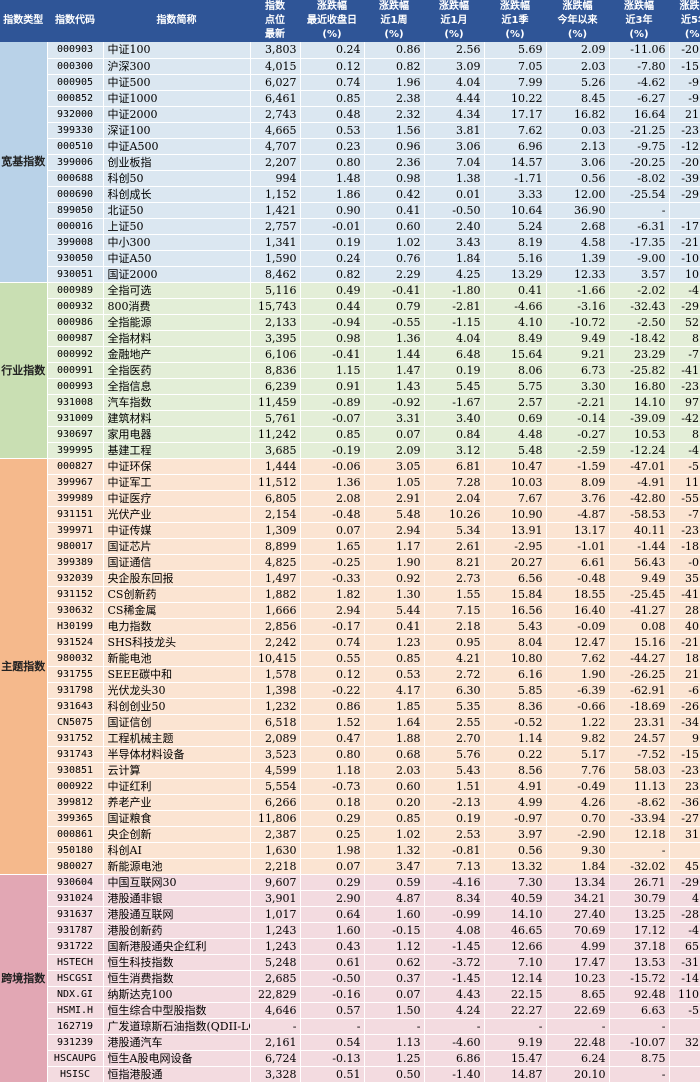  I want to click on chg-quarter-cell: 8.04, so click(515, 642).